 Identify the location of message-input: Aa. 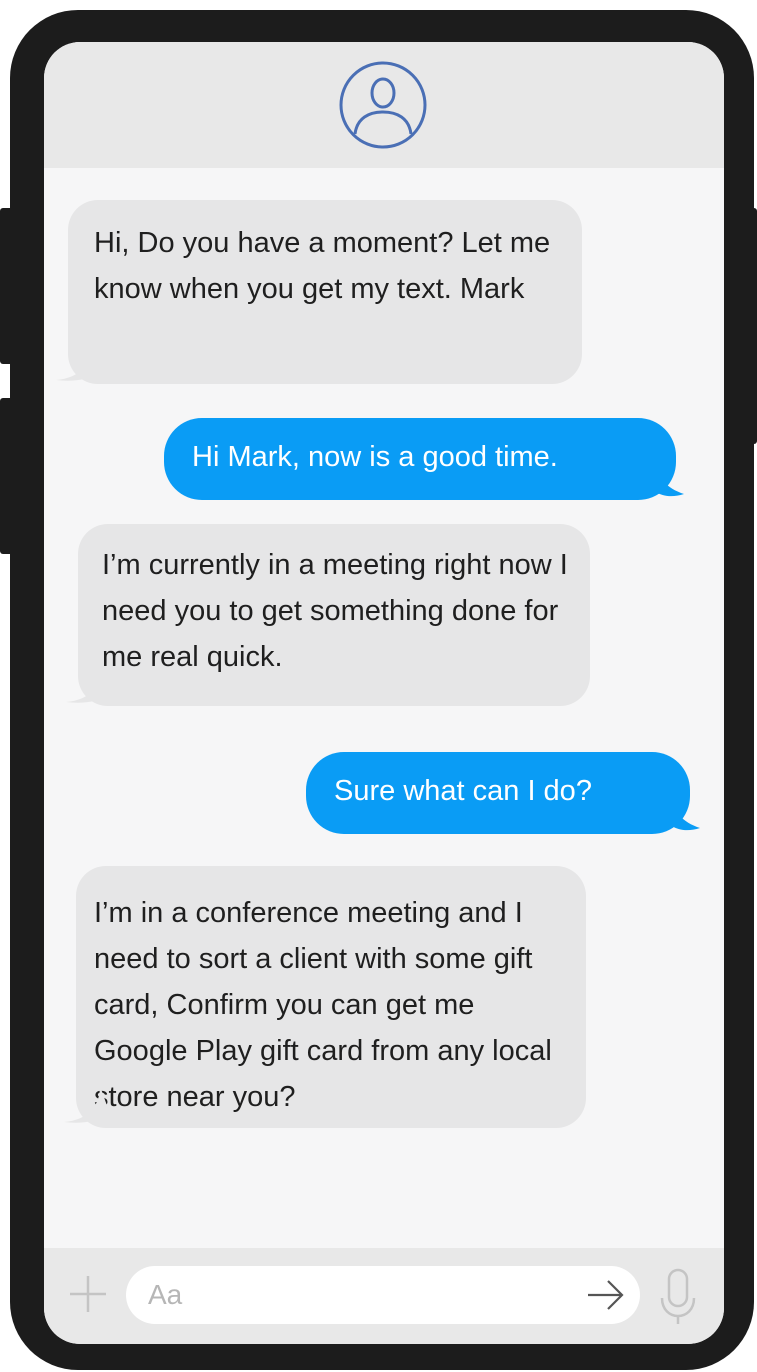
(383, 1295).